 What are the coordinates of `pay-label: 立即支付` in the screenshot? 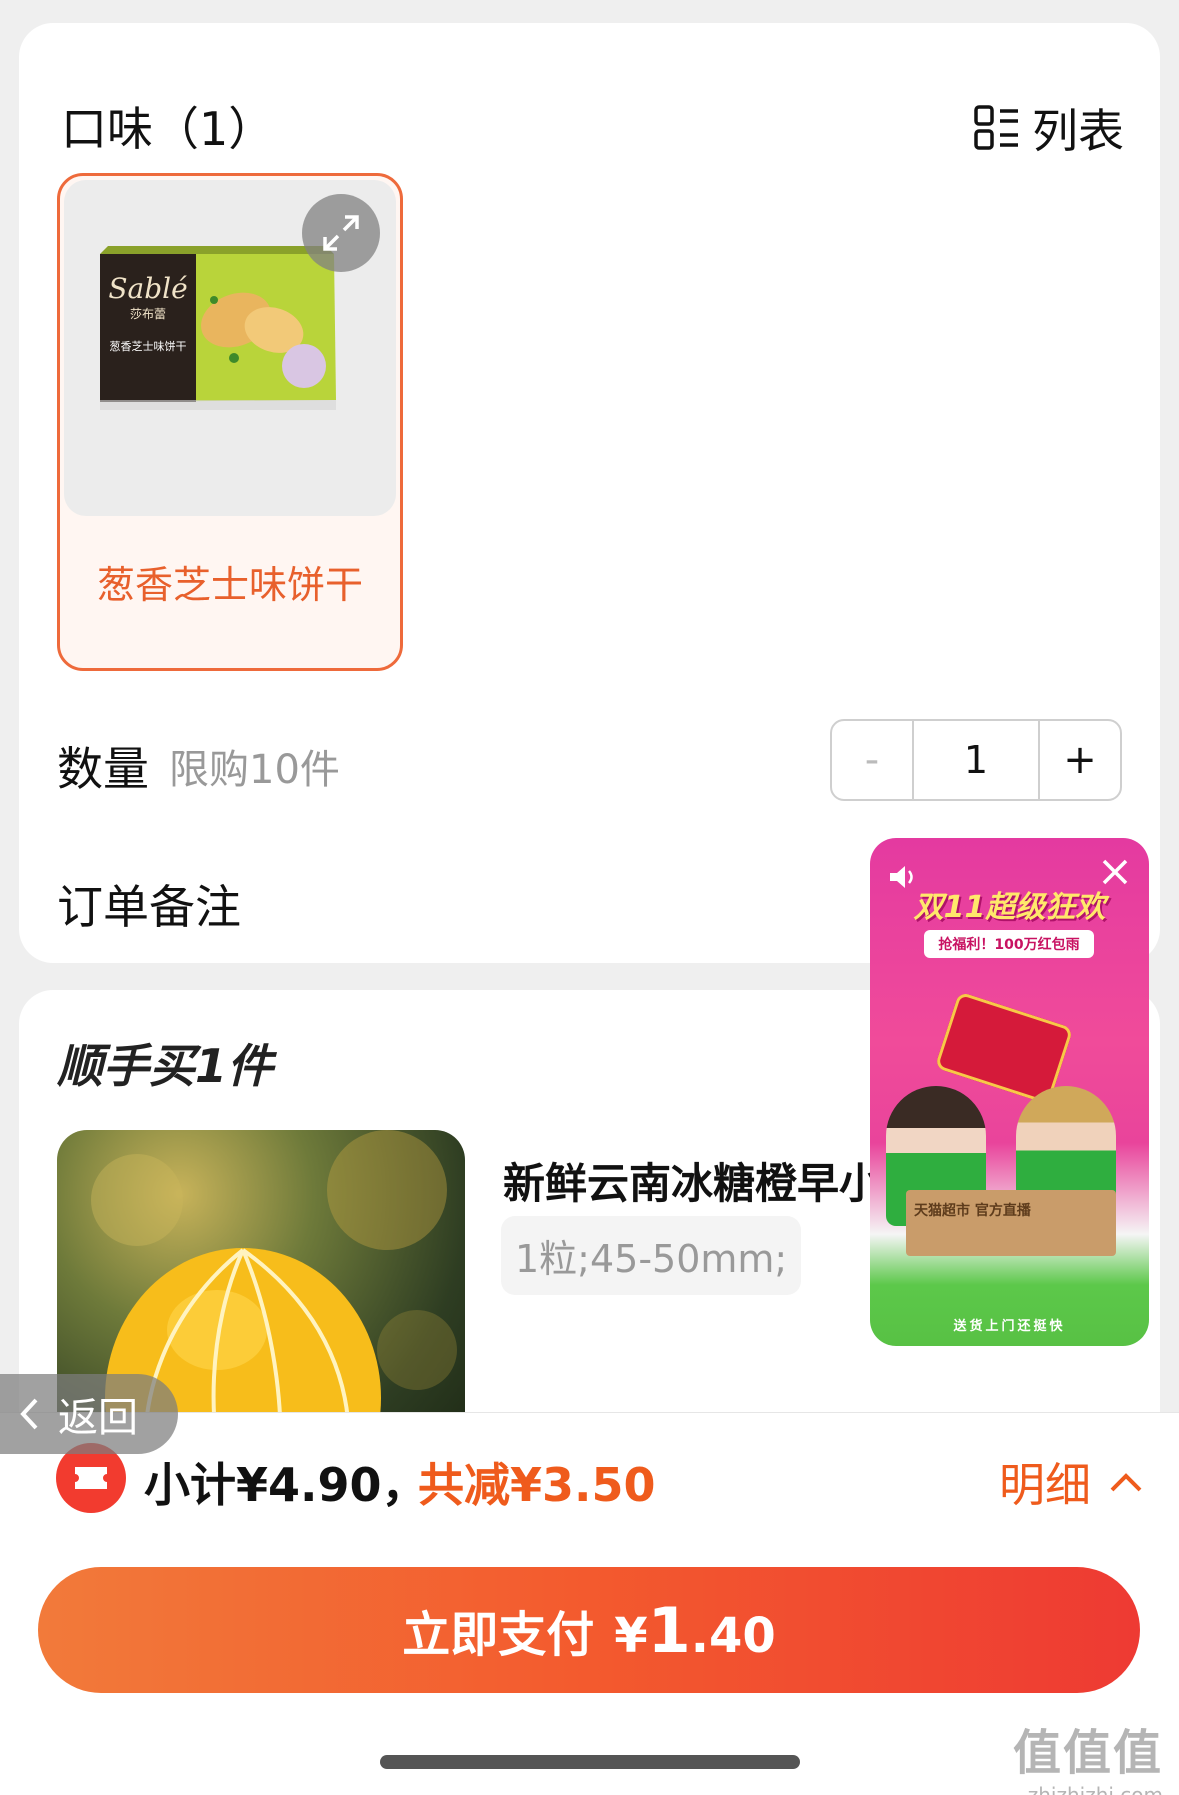 It's located at (498, 1635).